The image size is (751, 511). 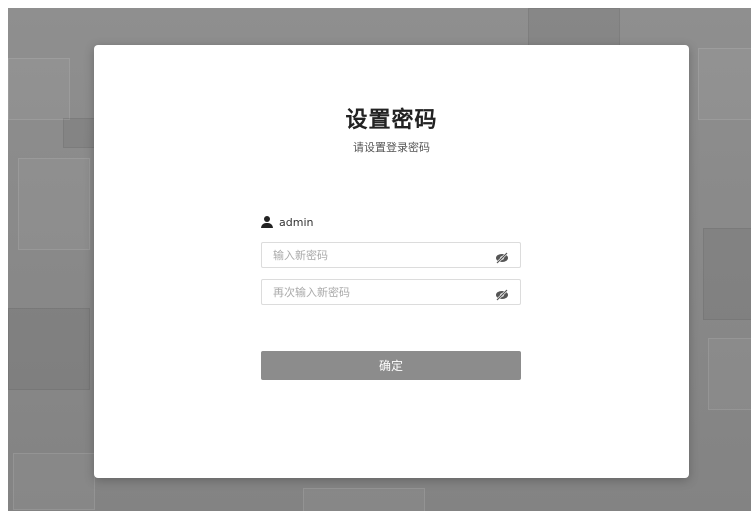 I want to click on page-title: 设置密码, so click(x=391, y=120).